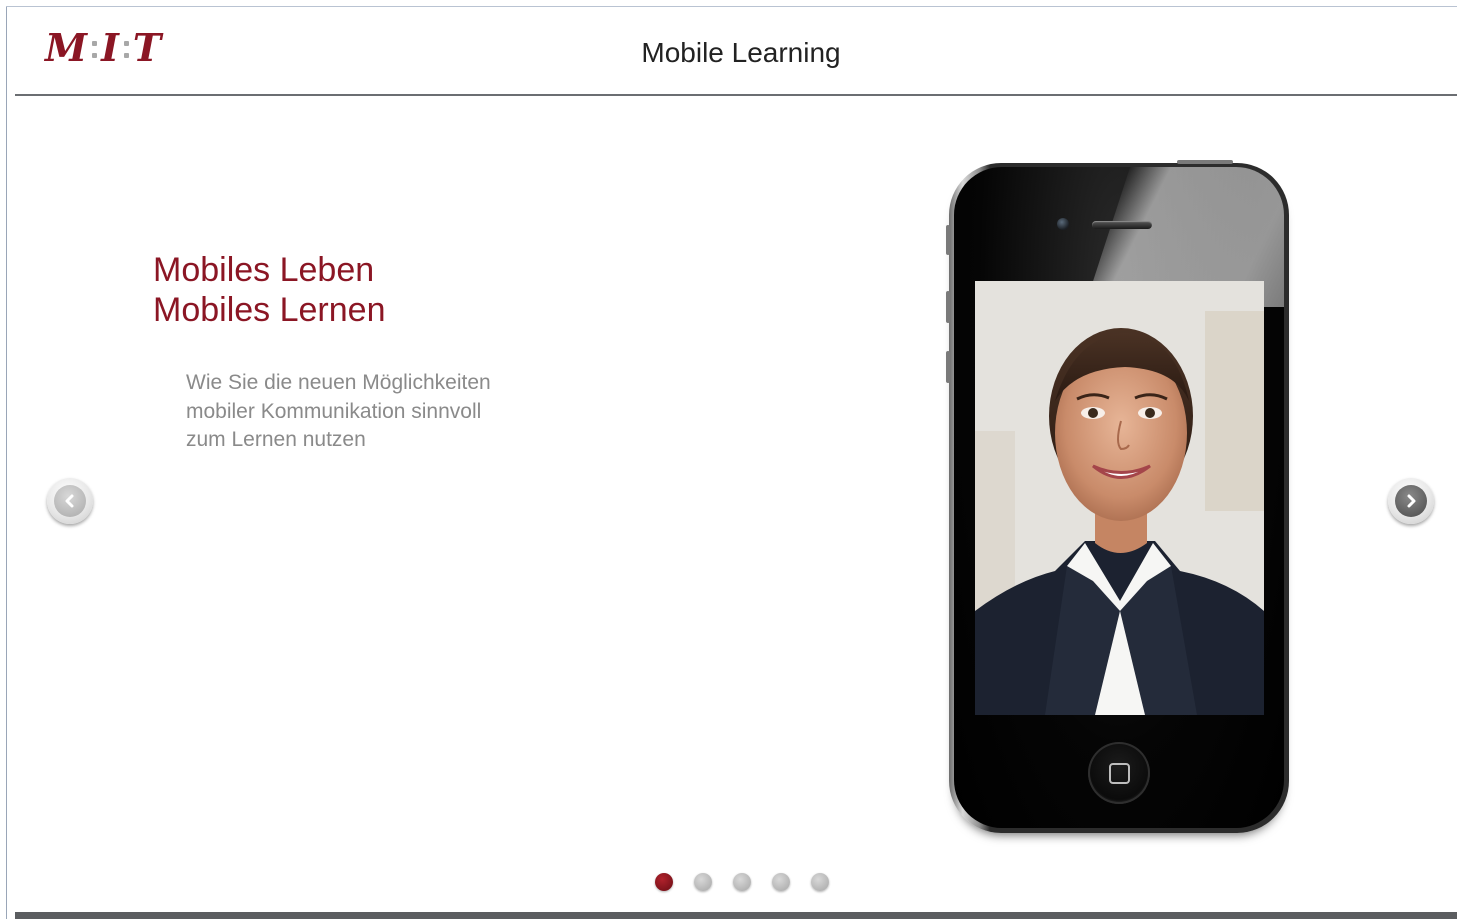 This screenshot has height=919, width=1457. Describe the element at coordinates (736, 915) in the screenshot. I see `footer-bar` at that location.